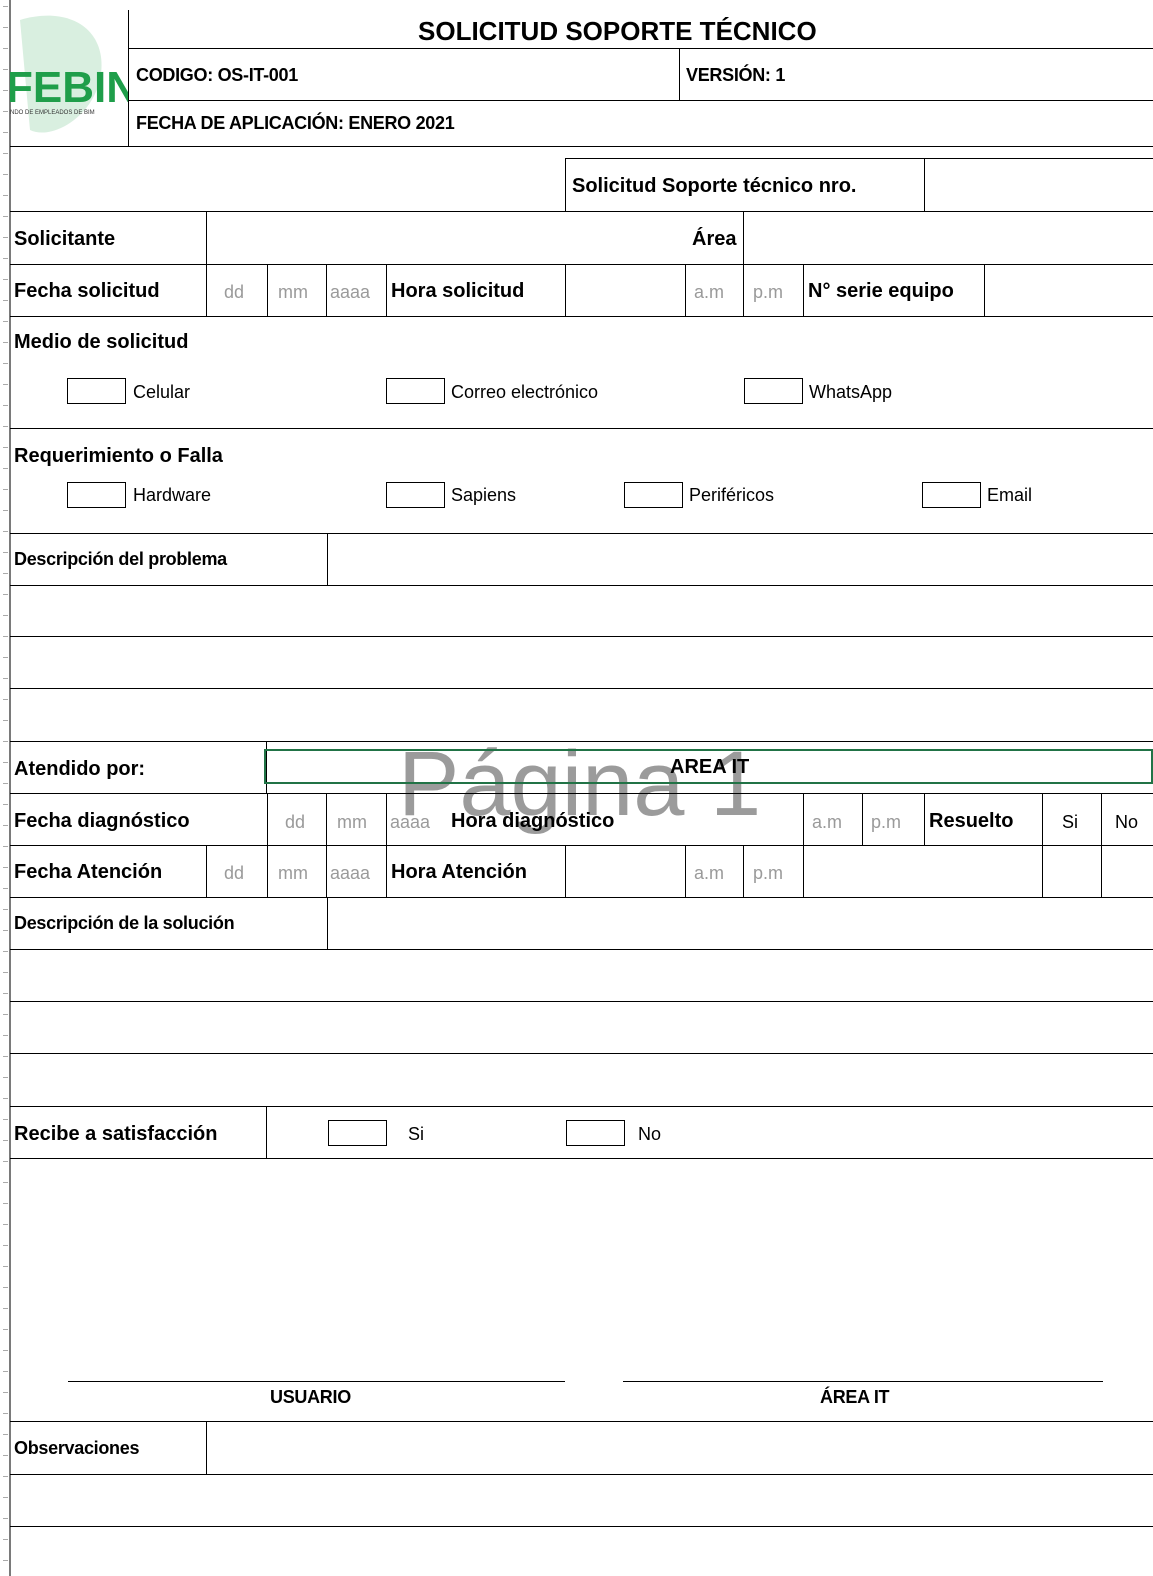  What do you see at coordinates (442, 237) in the screenshot?
I see `solicitante-field` at bounding box center [442, 237].